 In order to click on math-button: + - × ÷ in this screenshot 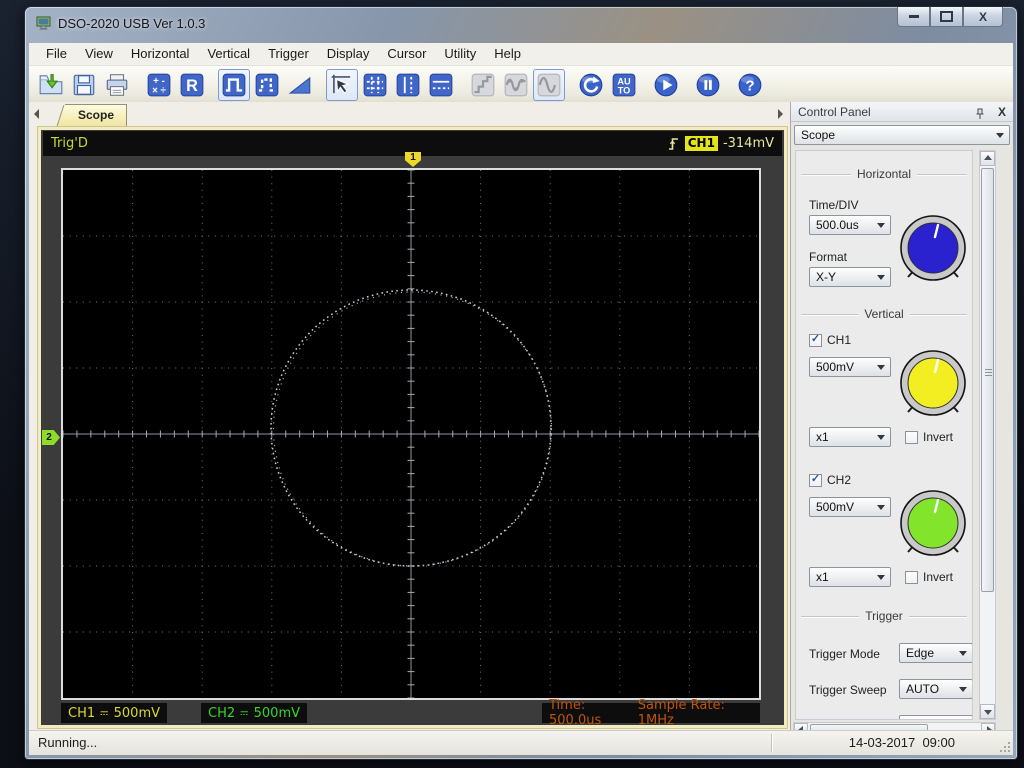, I will do `click(159, 85)`.